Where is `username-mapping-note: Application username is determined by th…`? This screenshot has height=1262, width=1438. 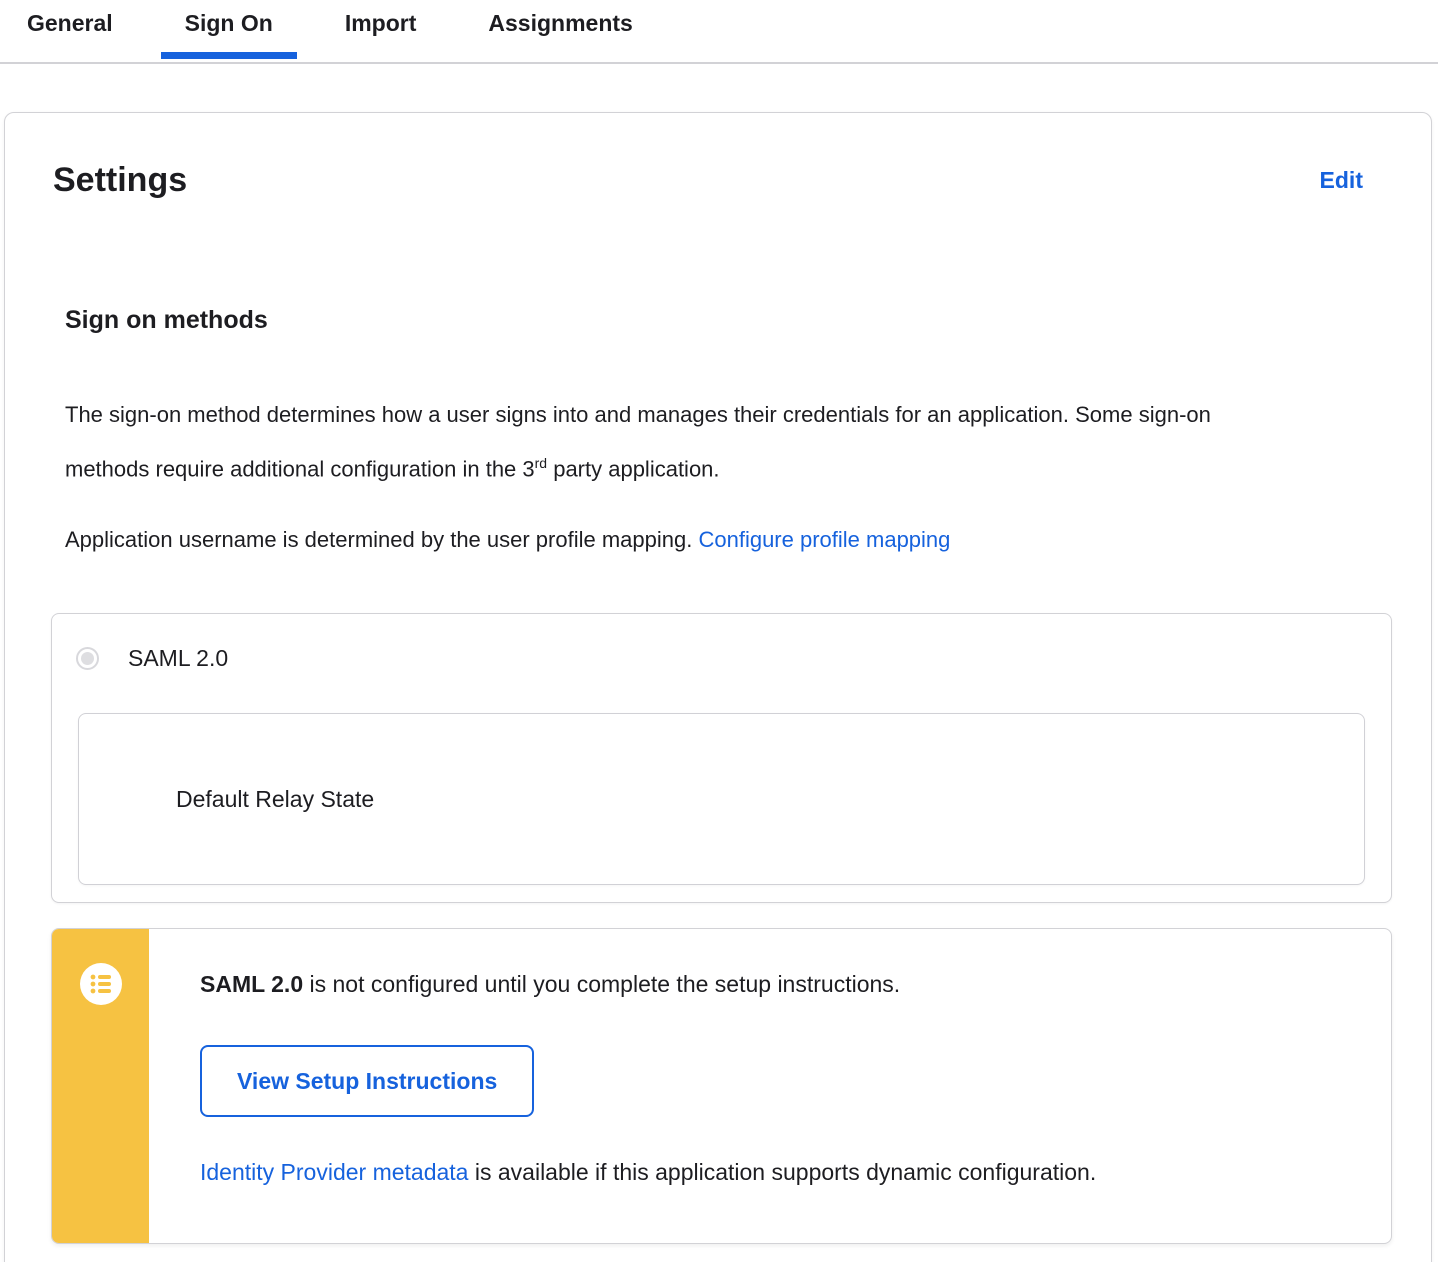 username-mapping-note: Application username is determined by th… is located at coordinates (680, 539).